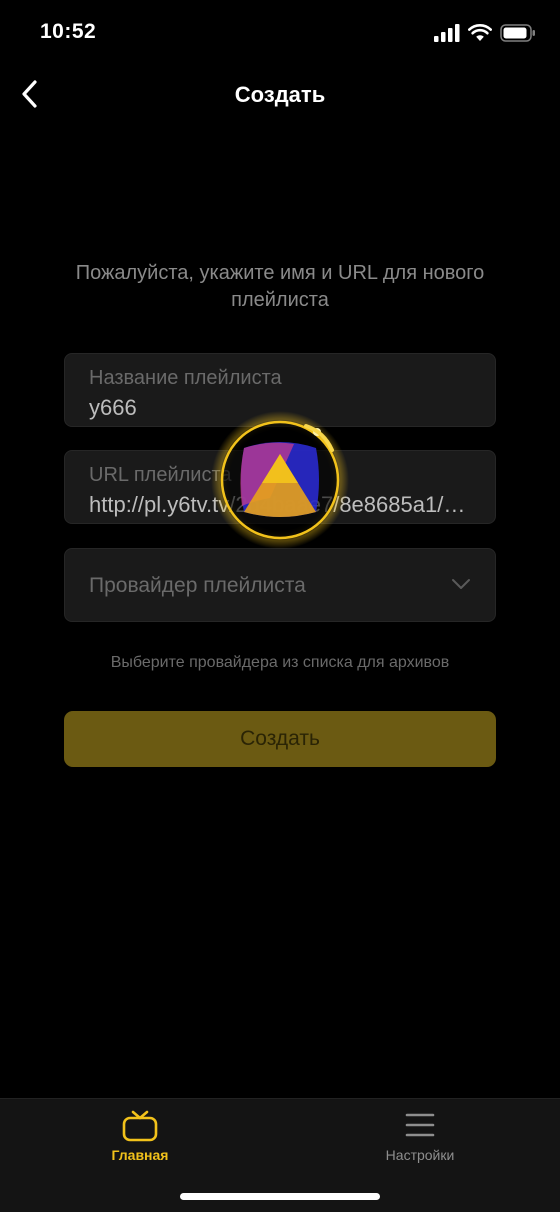 The width and height of the screenshot is (560, 1212). Describe the element at coordinates (420, 1141) in the screenshot. I see `tab-settings: Настройки` at that location.